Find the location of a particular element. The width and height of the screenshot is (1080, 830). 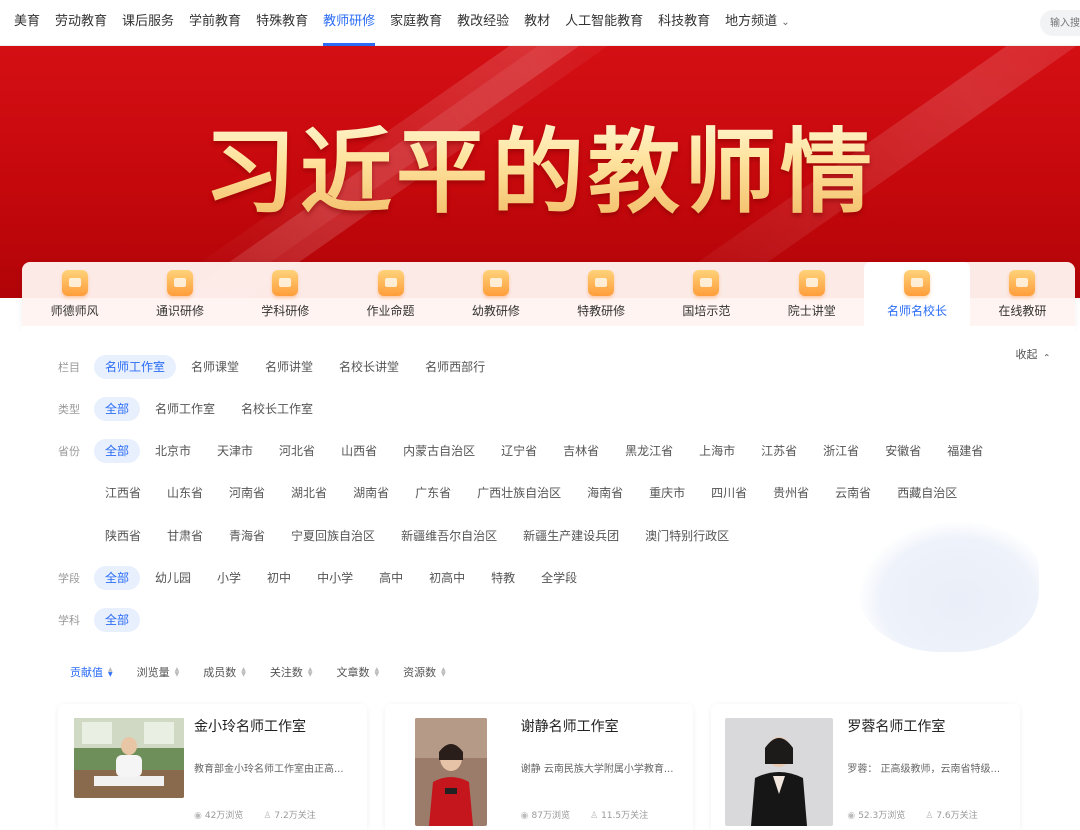

nav-item-difang: 地方频道 ⌄ is located at coordinates (757, 23).